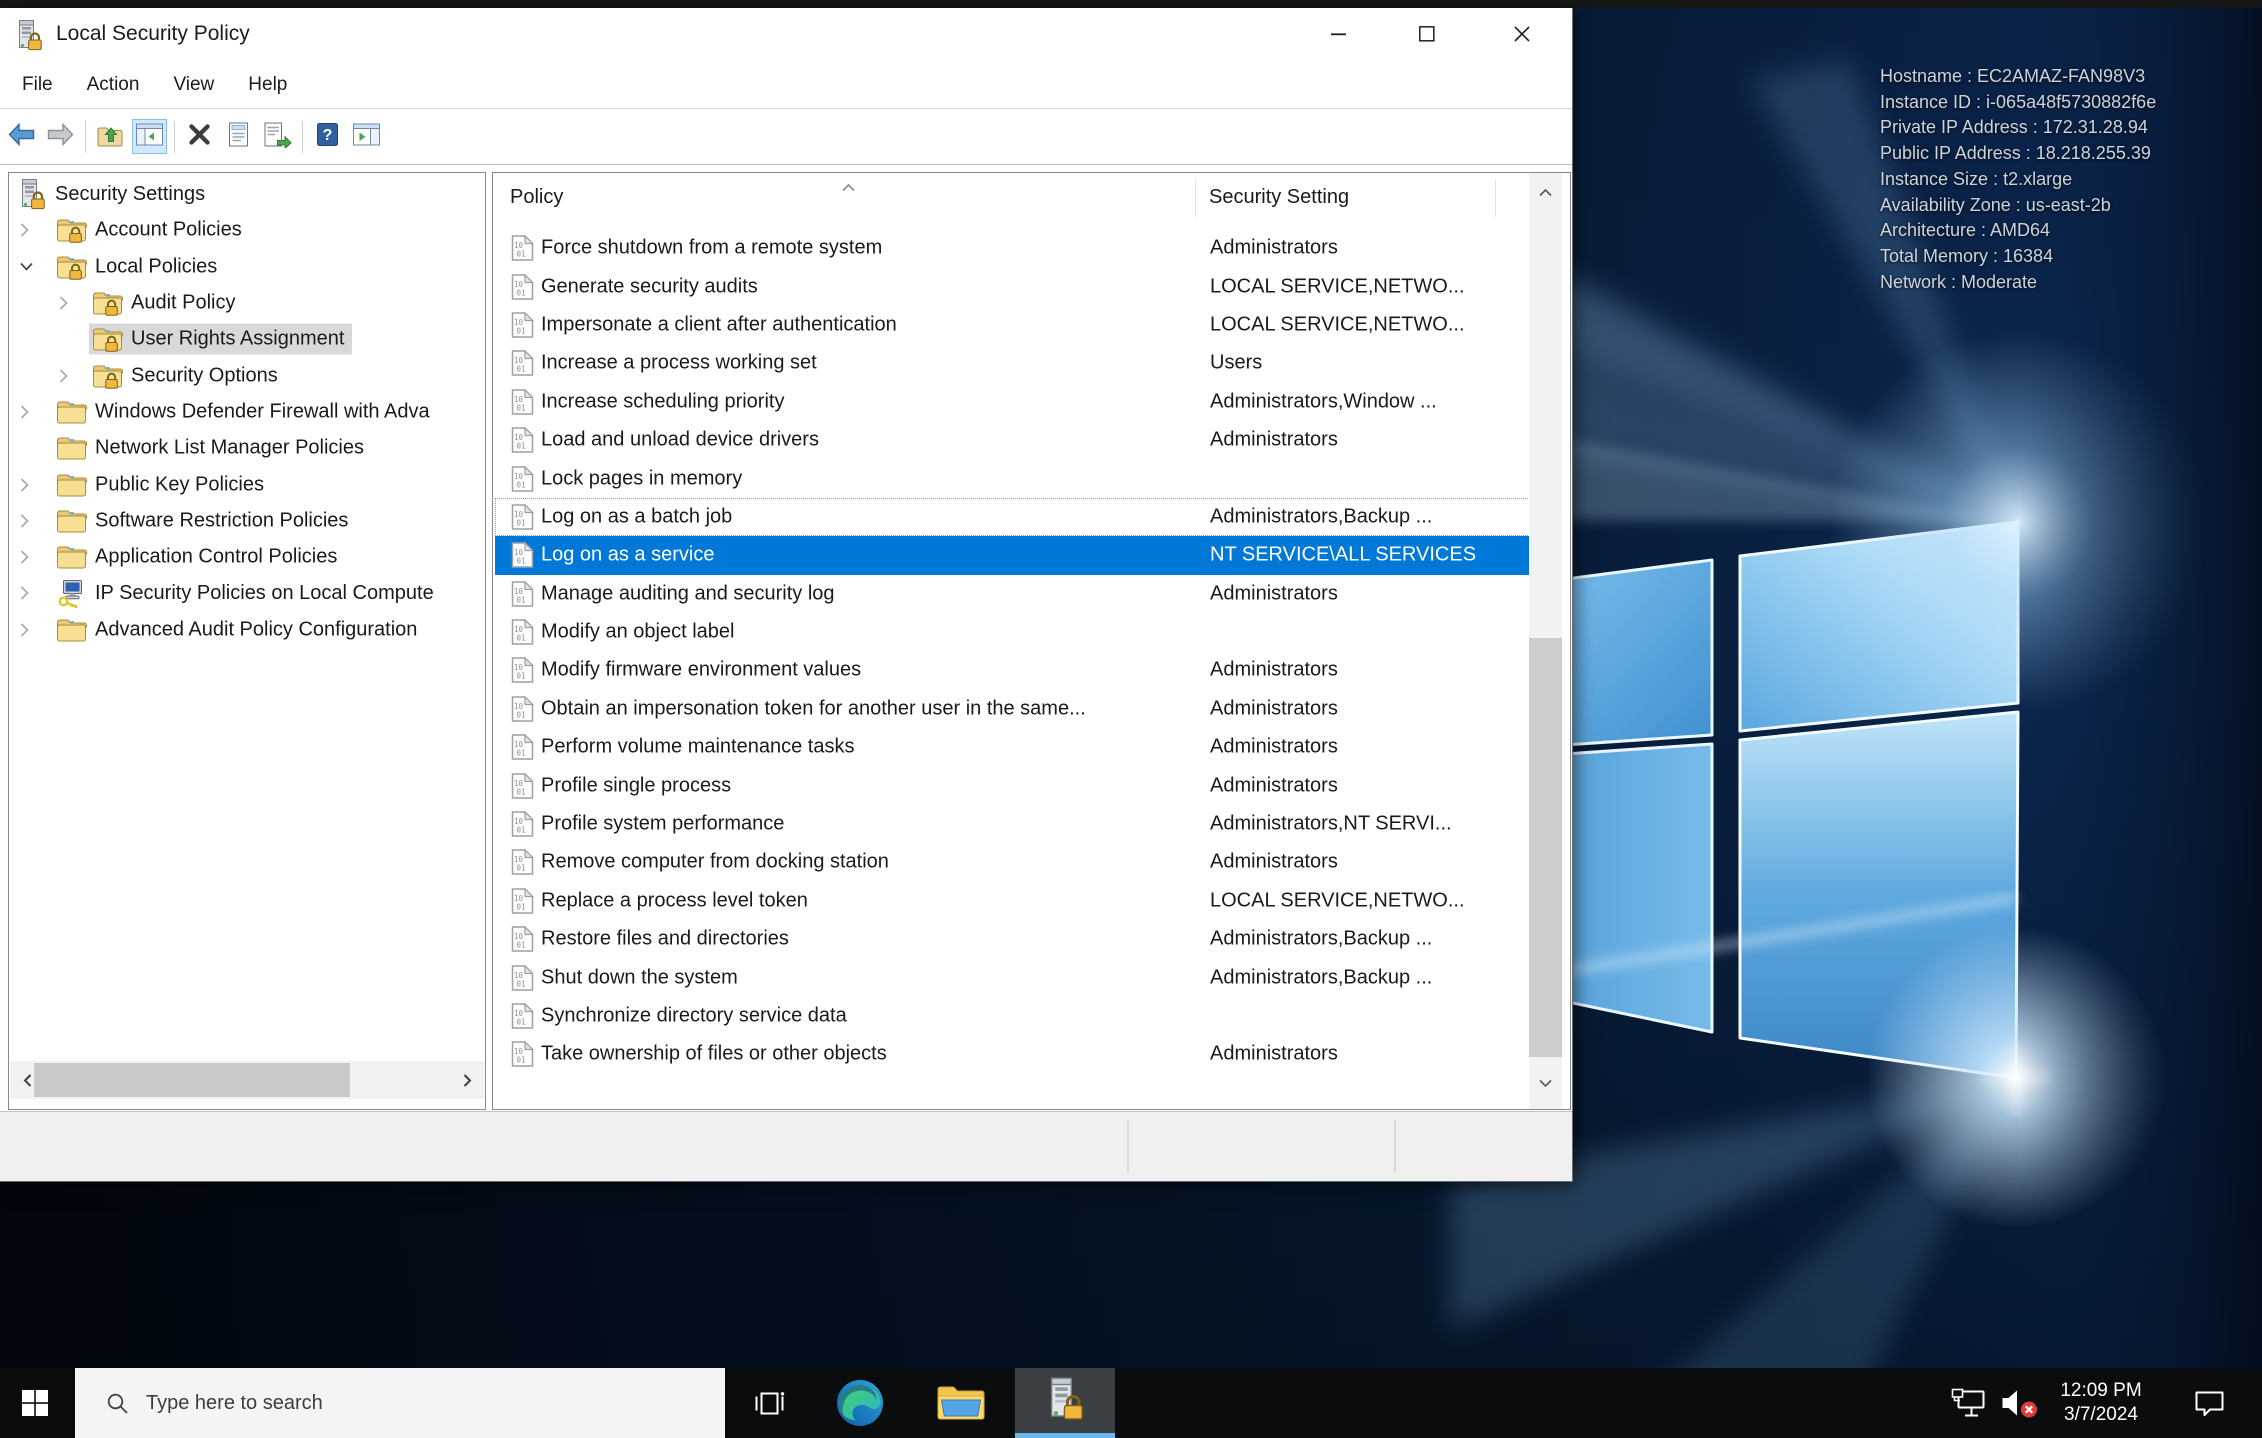 The image size is (2262, 1438). What do you see at coordinates (1427, 34) in the screenshot?
I see `maximize-button` at bounding box center [1427, 34].